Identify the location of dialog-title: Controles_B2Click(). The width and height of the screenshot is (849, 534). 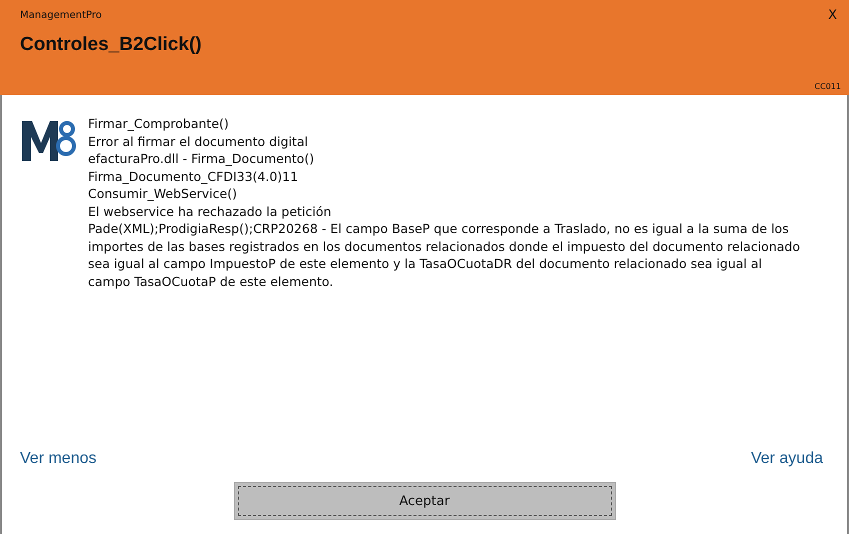
(111, 45).